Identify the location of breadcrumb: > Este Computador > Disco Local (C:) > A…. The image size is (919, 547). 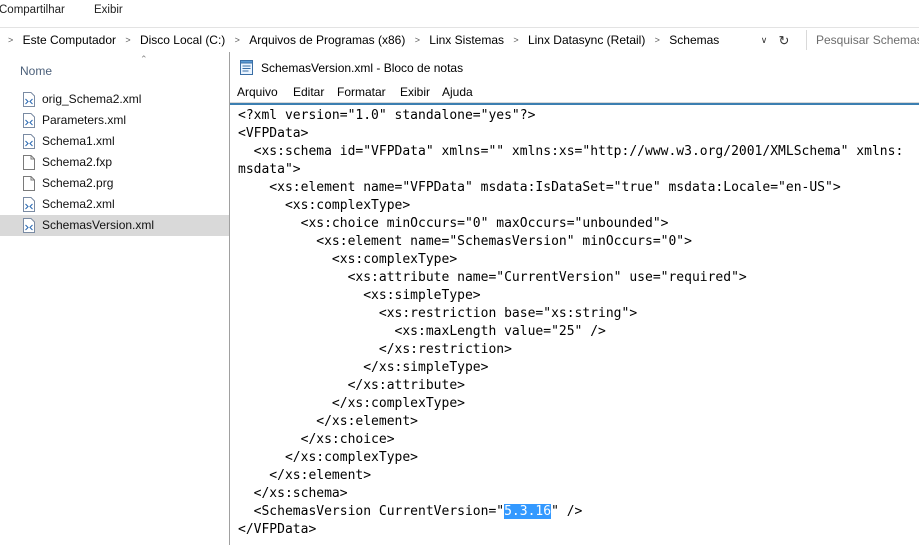
(363, 40).